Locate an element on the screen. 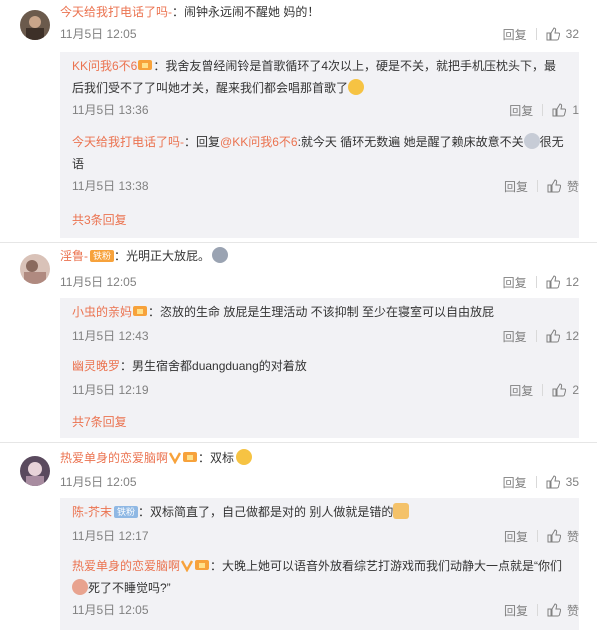  reply-text: ：男生宿舍都duangduang的对着放 is located at coordinates (213, 366).